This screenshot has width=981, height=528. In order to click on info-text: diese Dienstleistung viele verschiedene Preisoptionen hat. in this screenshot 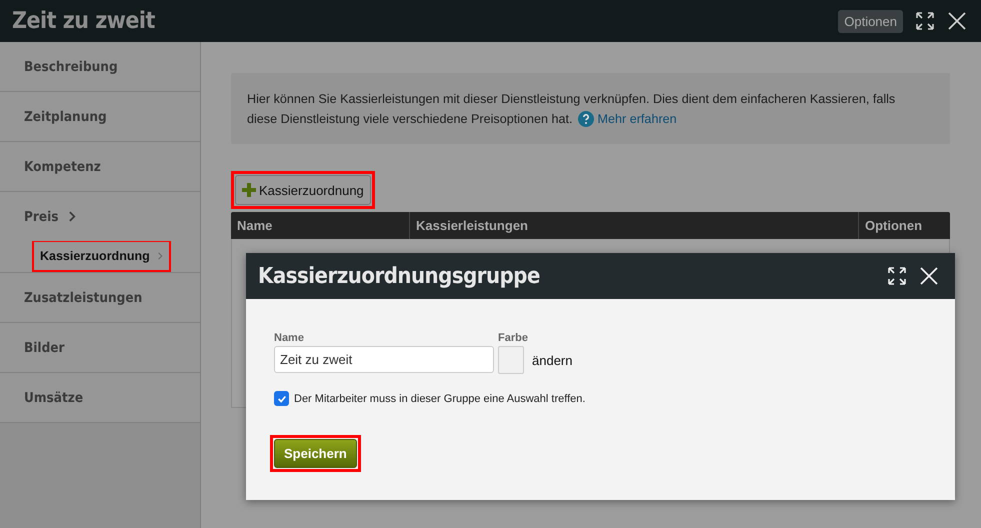, I will do `click(410, 119)`.